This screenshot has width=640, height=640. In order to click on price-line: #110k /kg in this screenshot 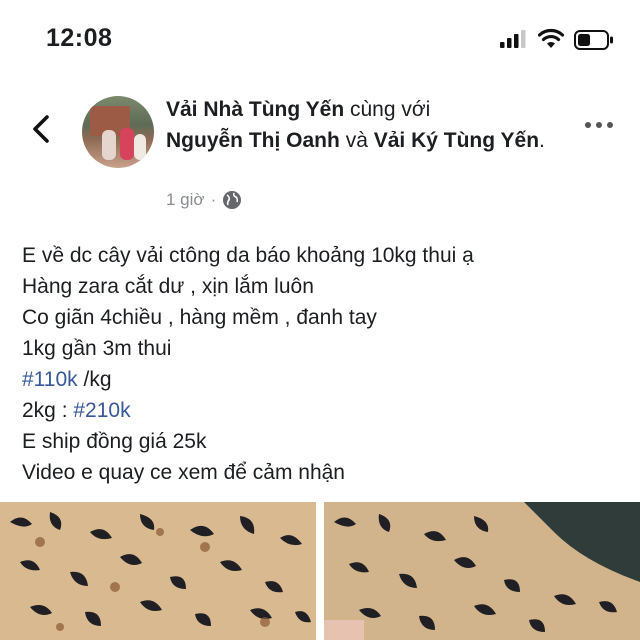, I will do `click(322, 379)`.